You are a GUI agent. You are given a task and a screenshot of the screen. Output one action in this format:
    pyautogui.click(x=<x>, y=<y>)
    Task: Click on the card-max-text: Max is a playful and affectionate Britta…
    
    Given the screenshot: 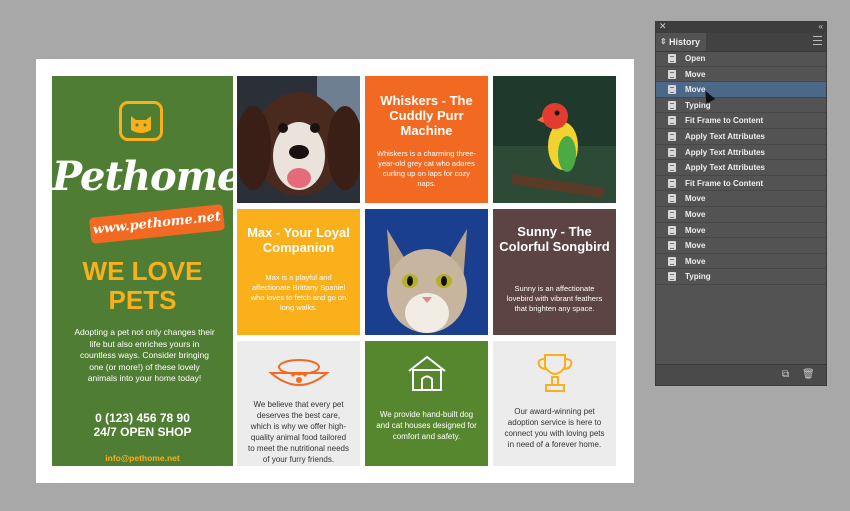 What is the action you would take?
    pyautogui.click(x=298, y=292)
    